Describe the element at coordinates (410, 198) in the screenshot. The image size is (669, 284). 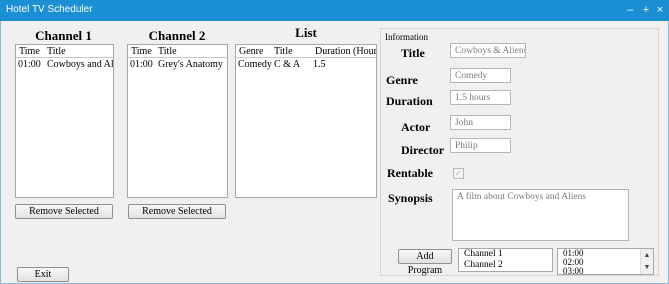
I see `synopsis-label: Synopsis` at that location.